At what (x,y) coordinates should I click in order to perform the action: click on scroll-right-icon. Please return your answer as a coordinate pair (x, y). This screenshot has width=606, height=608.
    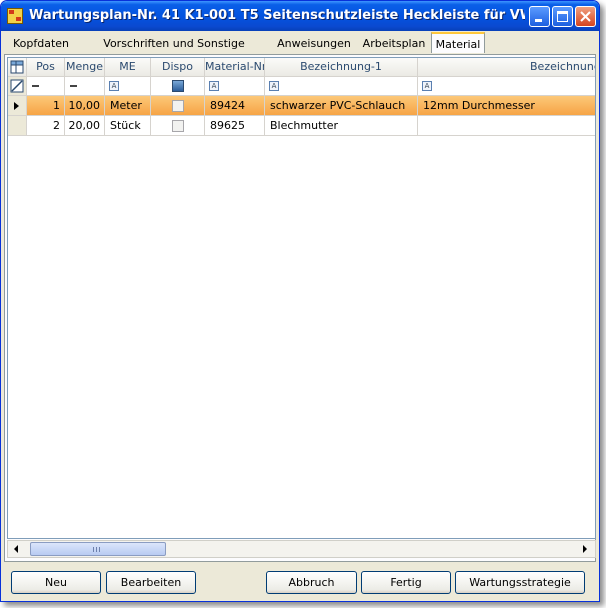
    Looking at the image, I should click on (585, 549).